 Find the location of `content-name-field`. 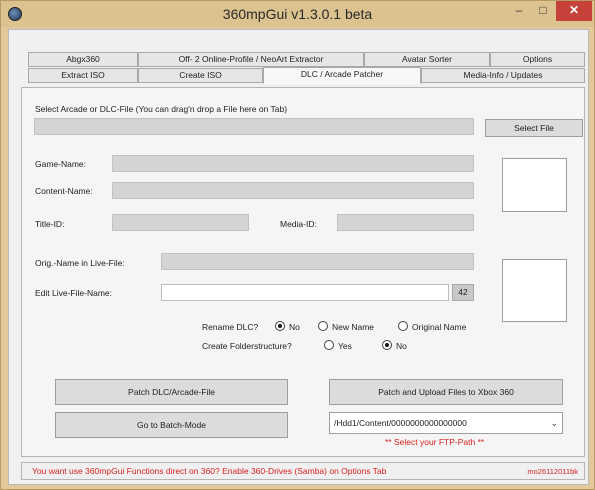

content-name-field is located at coordinates (293, 190).